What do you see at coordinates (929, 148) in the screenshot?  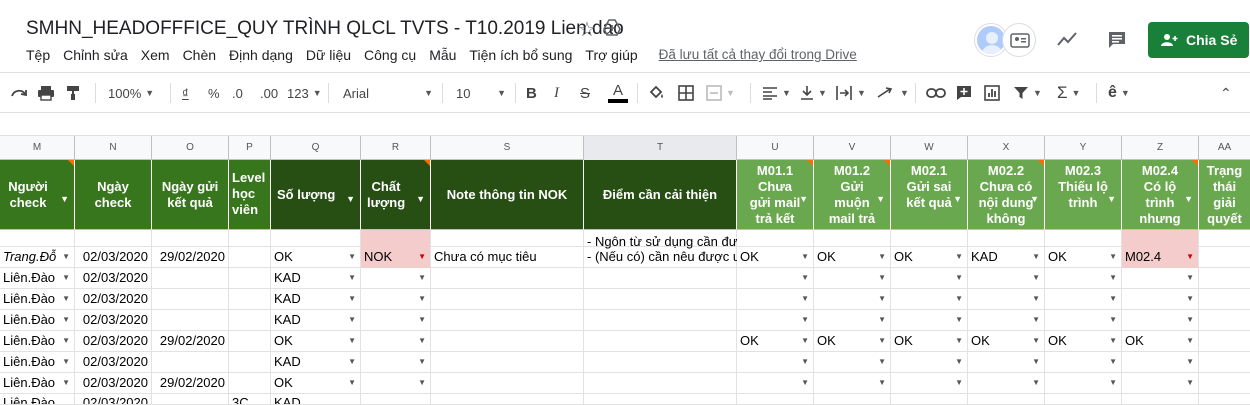 I see `column-header-w: W` at bounding box center [929, 148].